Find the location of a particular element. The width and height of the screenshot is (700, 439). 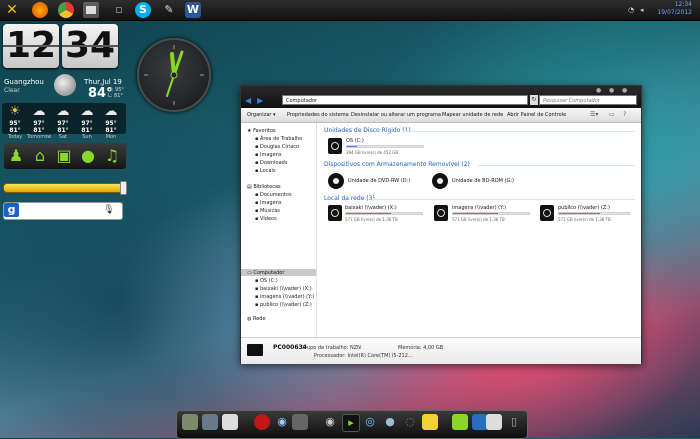

globe-icon: ● is located at coordinates (88, 156).